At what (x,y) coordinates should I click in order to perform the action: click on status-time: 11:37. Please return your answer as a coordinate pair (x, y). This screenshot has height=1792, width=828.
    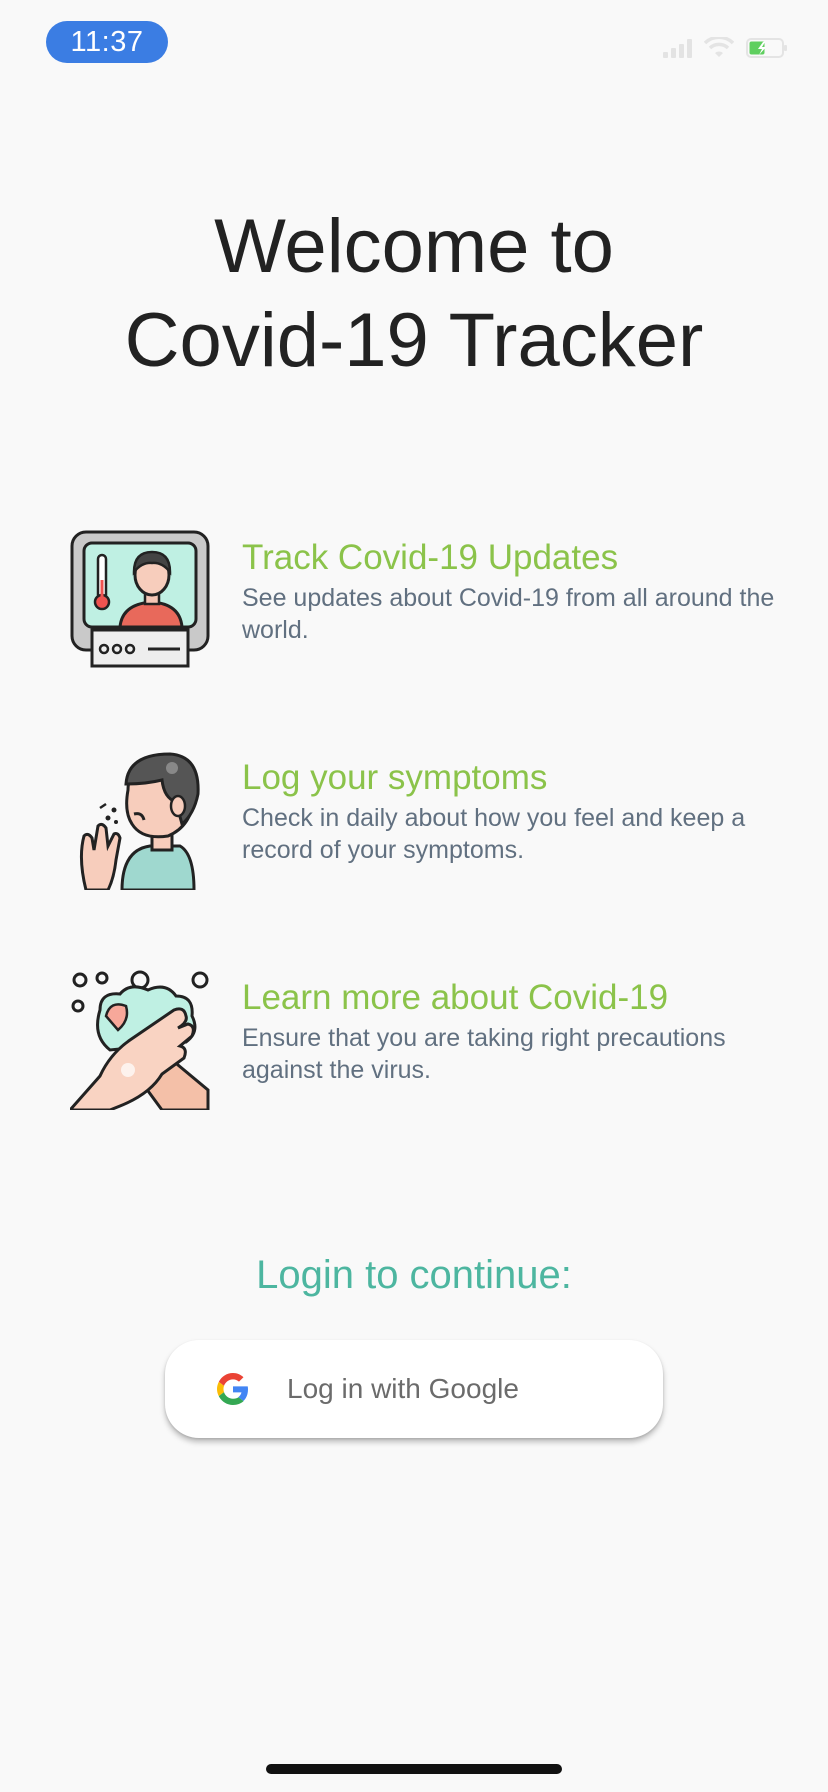
    Looking at the image, I should click on (107, 42).